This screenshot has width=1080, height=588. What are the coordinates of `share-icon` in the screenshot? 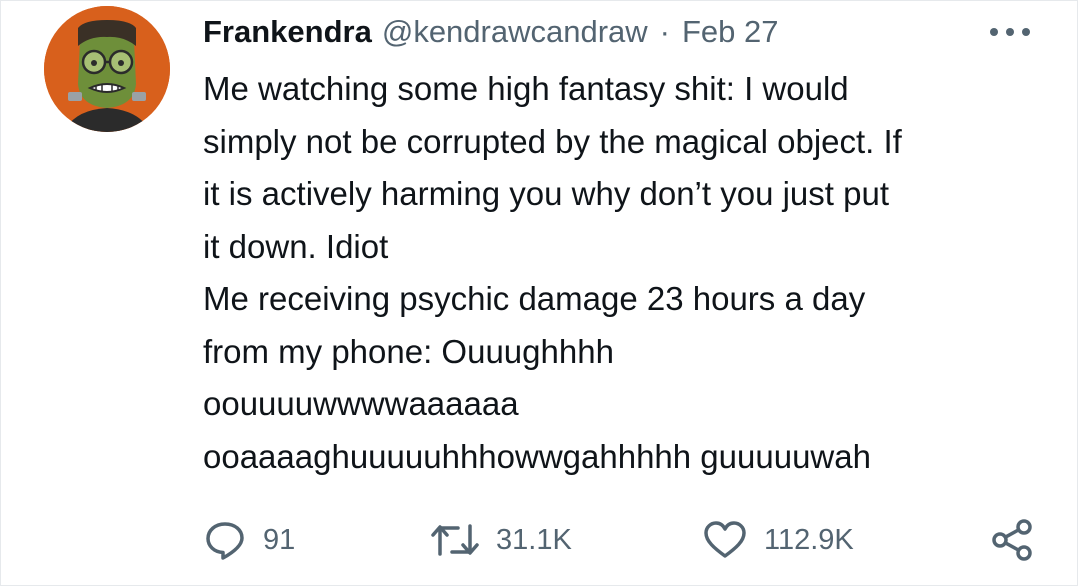 It's located at (1012, 540).